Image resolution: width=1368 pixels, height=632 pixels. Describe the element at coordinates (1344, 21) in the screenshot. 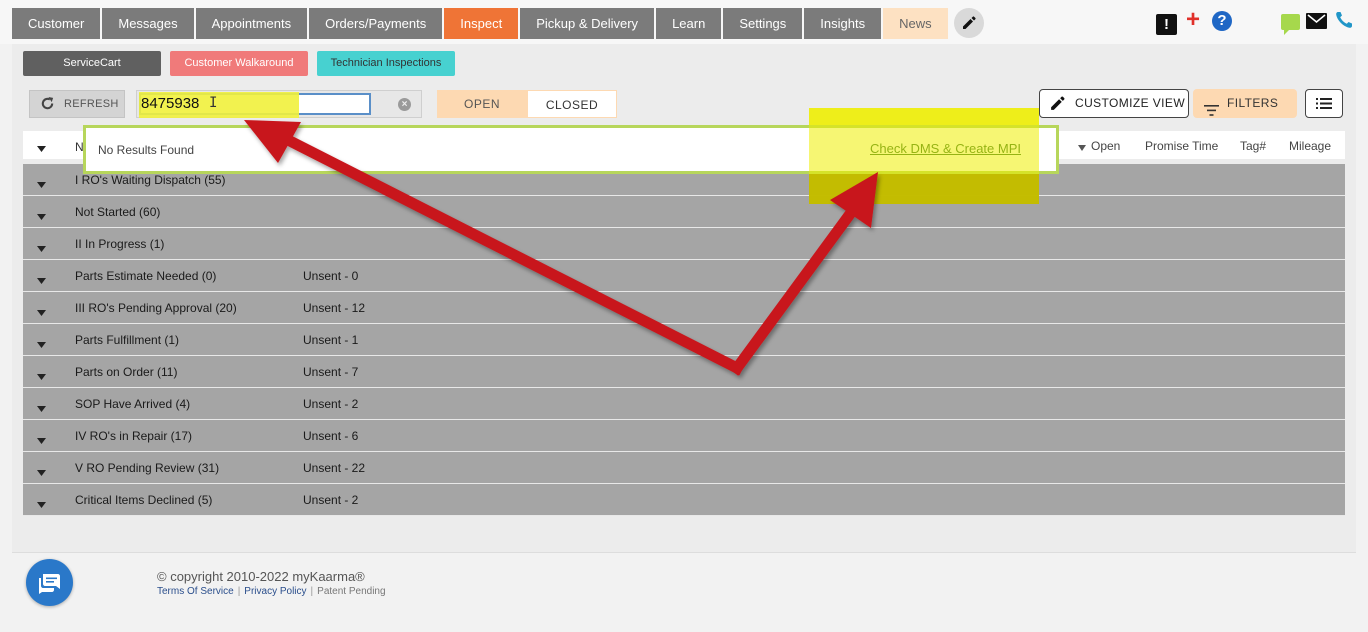

I see `phone-icon` at that location.